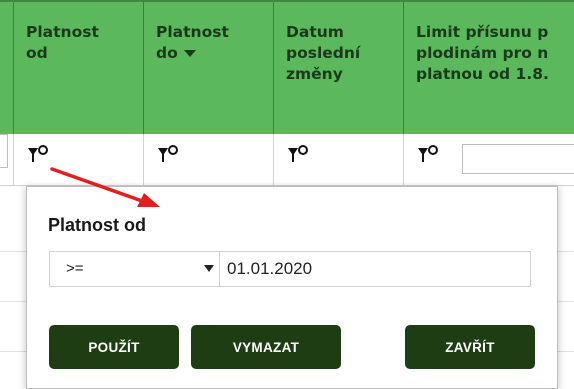 The width and height of the screenshot is (574, 389). Describe the element at coordinates (105, 187) in the screenshot. I see `annotation-arrow-icon` at that location.